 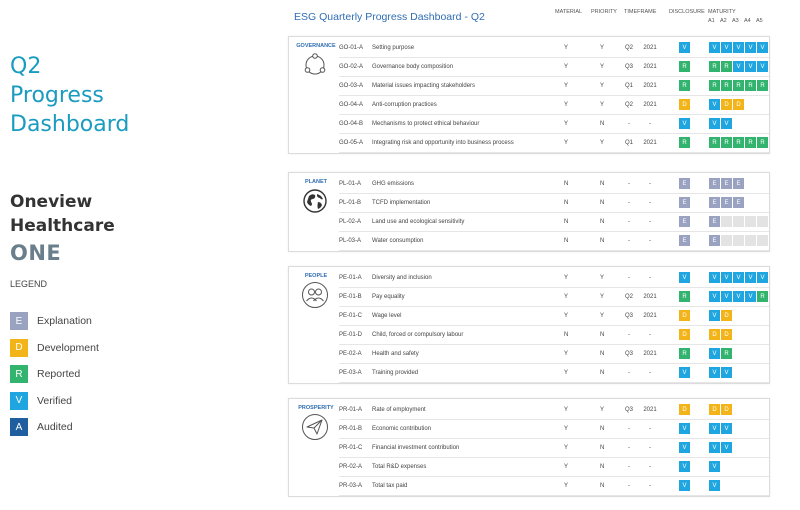 What do you see at coordinates (628, 86) in the screenshot?
I see `row-timeframe-quarter: Q1` at bounding box center [628, 86].